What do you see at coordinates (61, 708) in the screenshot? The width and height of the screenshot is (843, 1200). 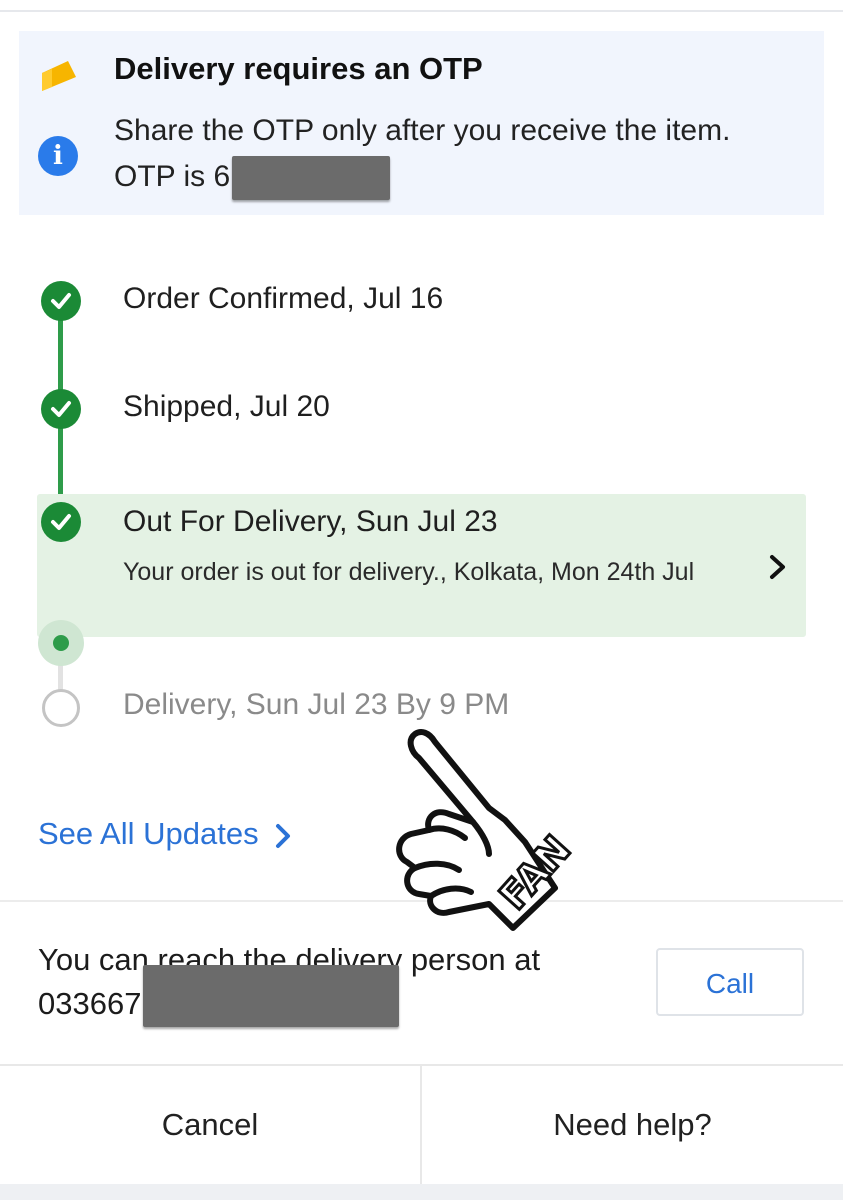 I see `pending-step-circle-icon` at bounding box center [61, 708].